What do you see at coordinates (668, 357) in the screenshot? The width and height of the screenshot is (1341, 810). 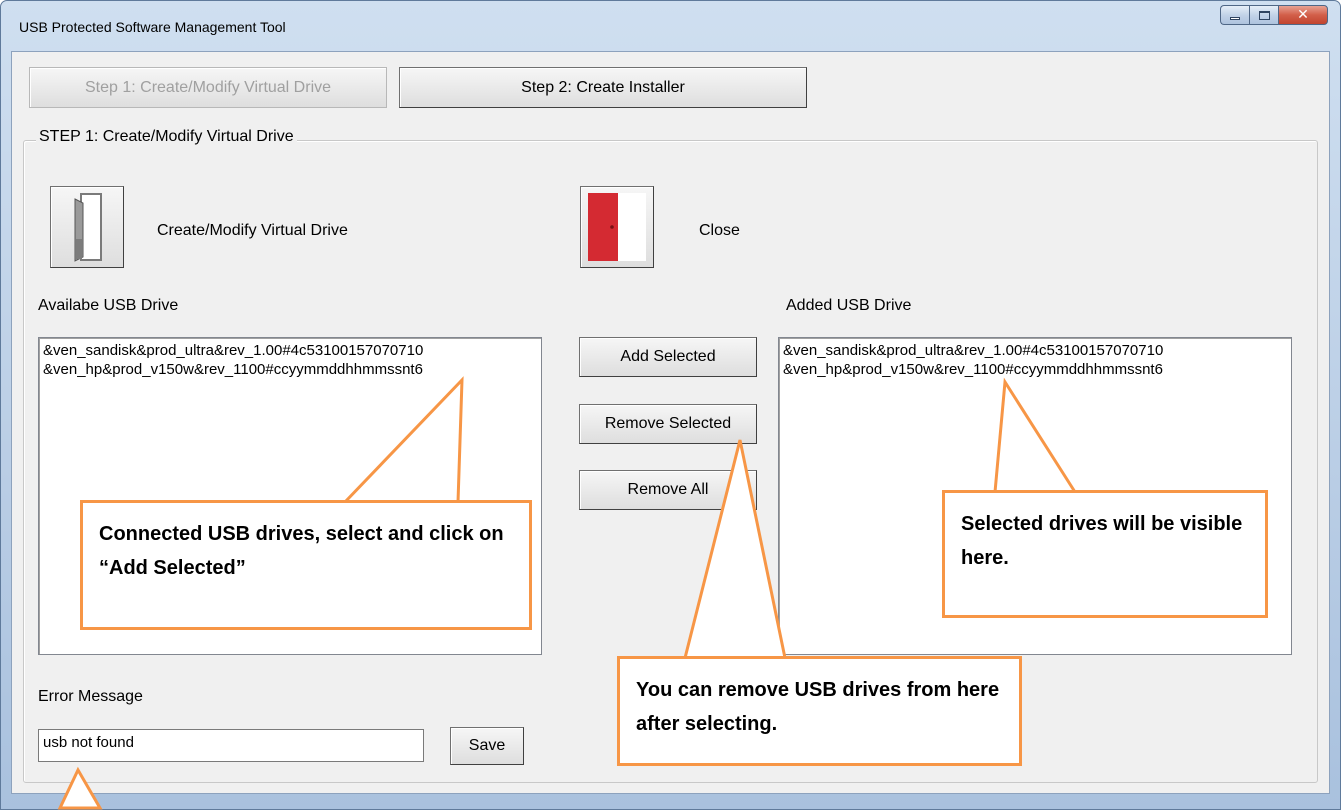 I see `add-selected-button: Add Selected` at bounding box center [668, 357].